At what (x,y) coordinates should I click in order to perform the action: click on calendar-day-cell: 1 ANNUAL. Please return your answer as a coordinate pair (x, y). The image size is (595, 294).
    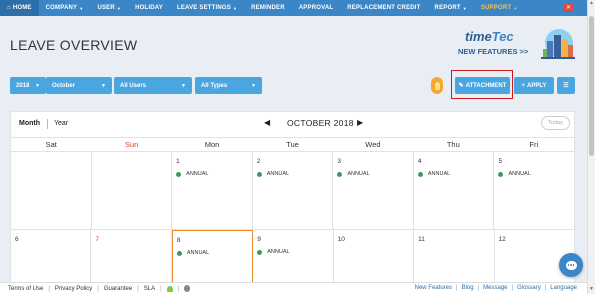
    Looking at the image, I should click on (212, 190).